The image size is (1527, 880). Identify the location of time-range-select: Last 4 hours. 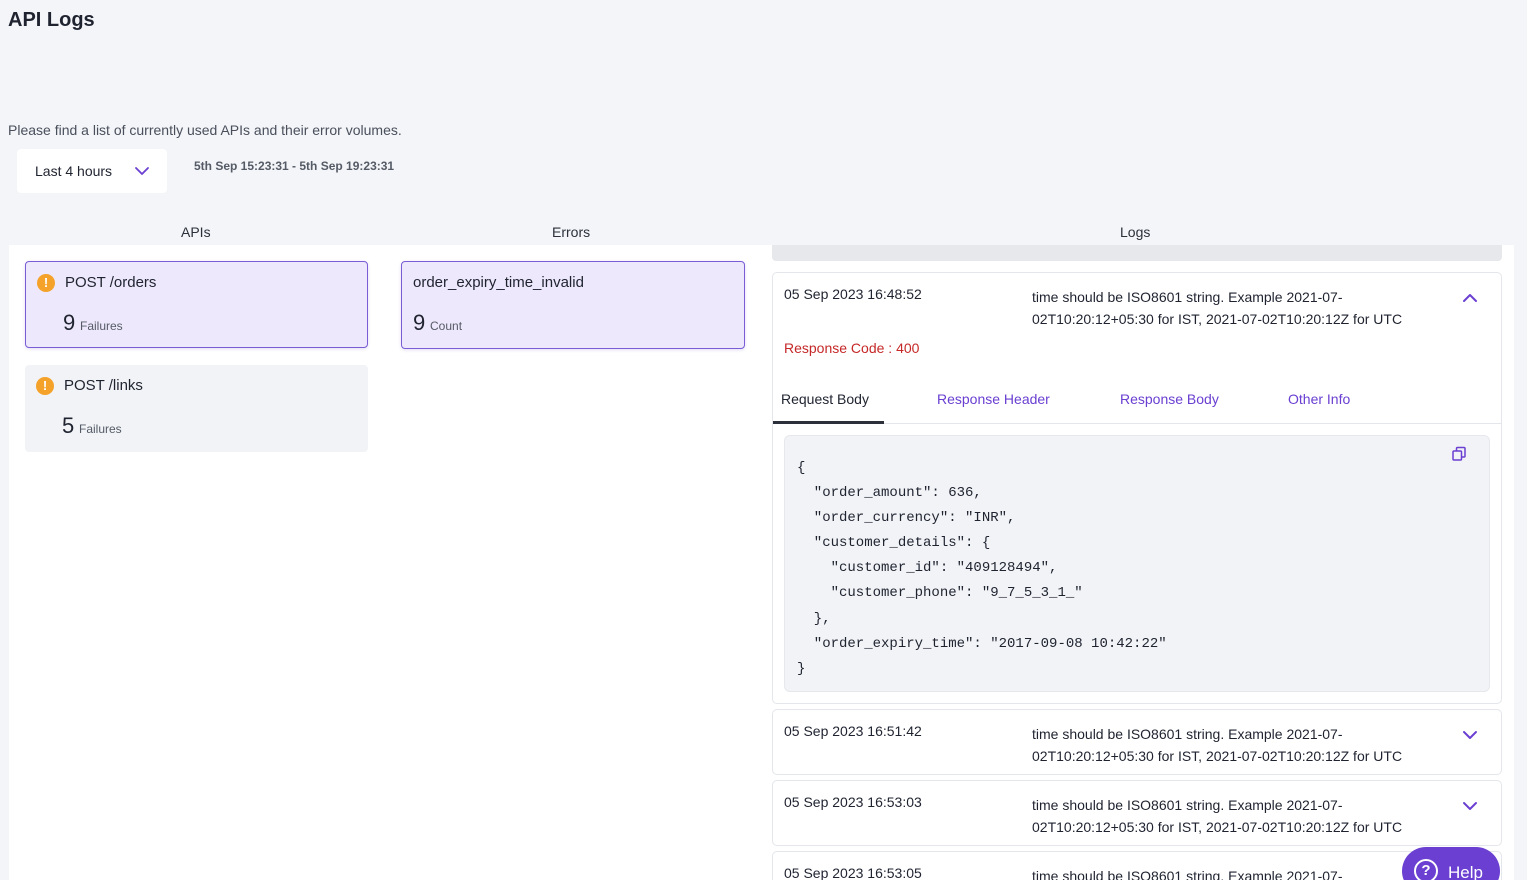
(92, 171).